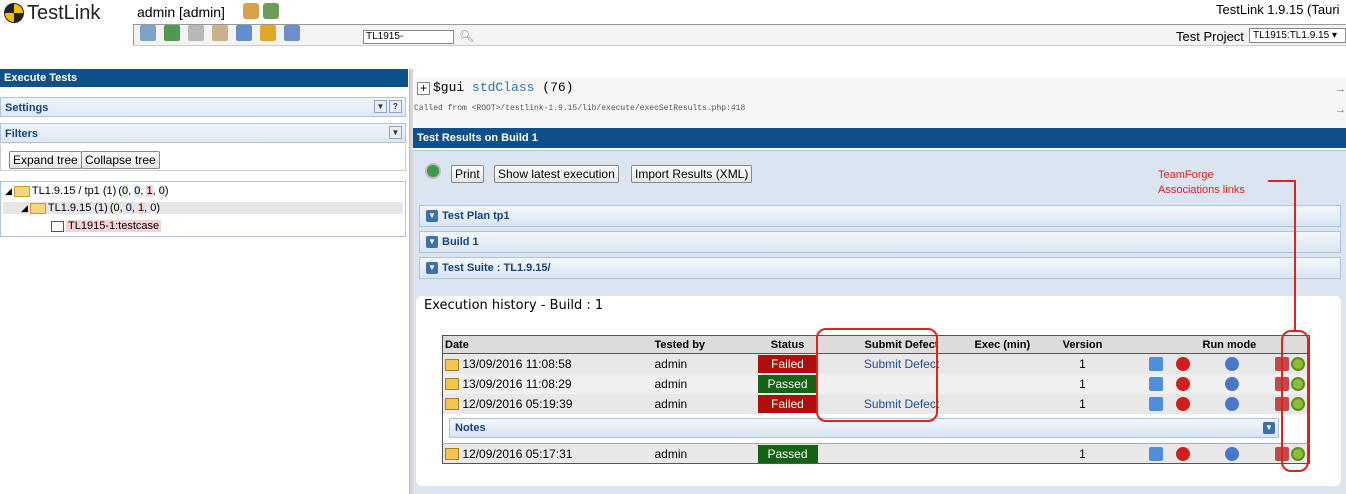  Describe the element at coordinates (395, 106) in the screenshot. I see `help-icon: ?` at that location.